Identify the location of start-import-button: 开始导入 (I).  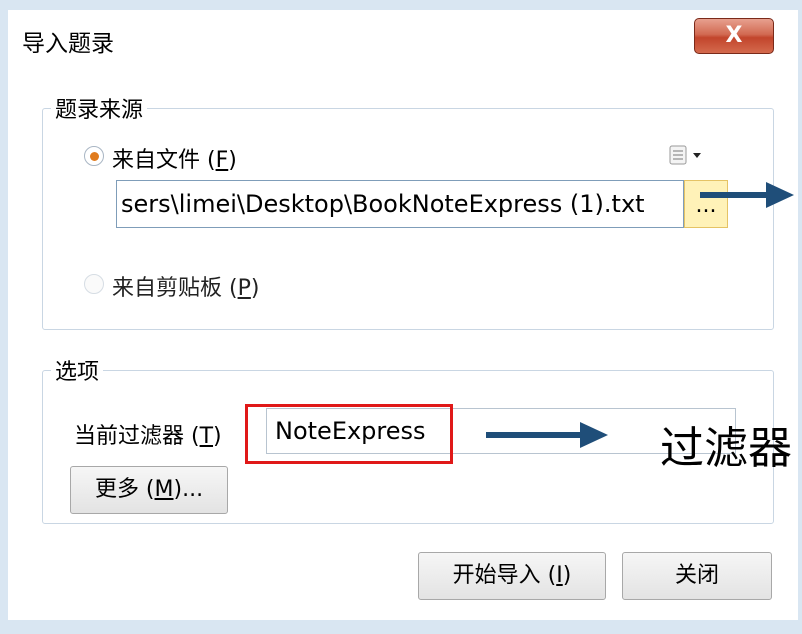
(512, 576).